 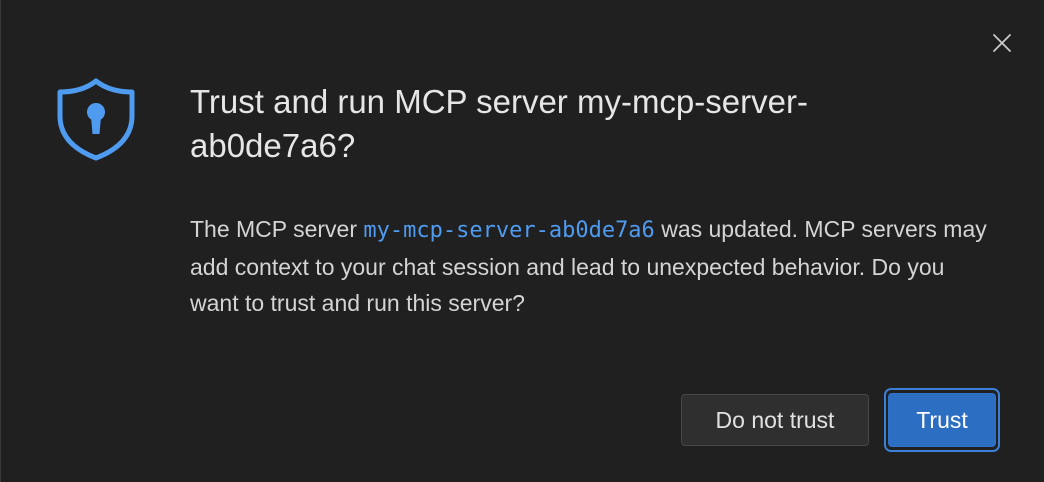 What do you see at coordinates (509, 230) in the screenshot?
I see `server-name: my-mcp-server-ab0de7a6` at bounding box center [509, 230].